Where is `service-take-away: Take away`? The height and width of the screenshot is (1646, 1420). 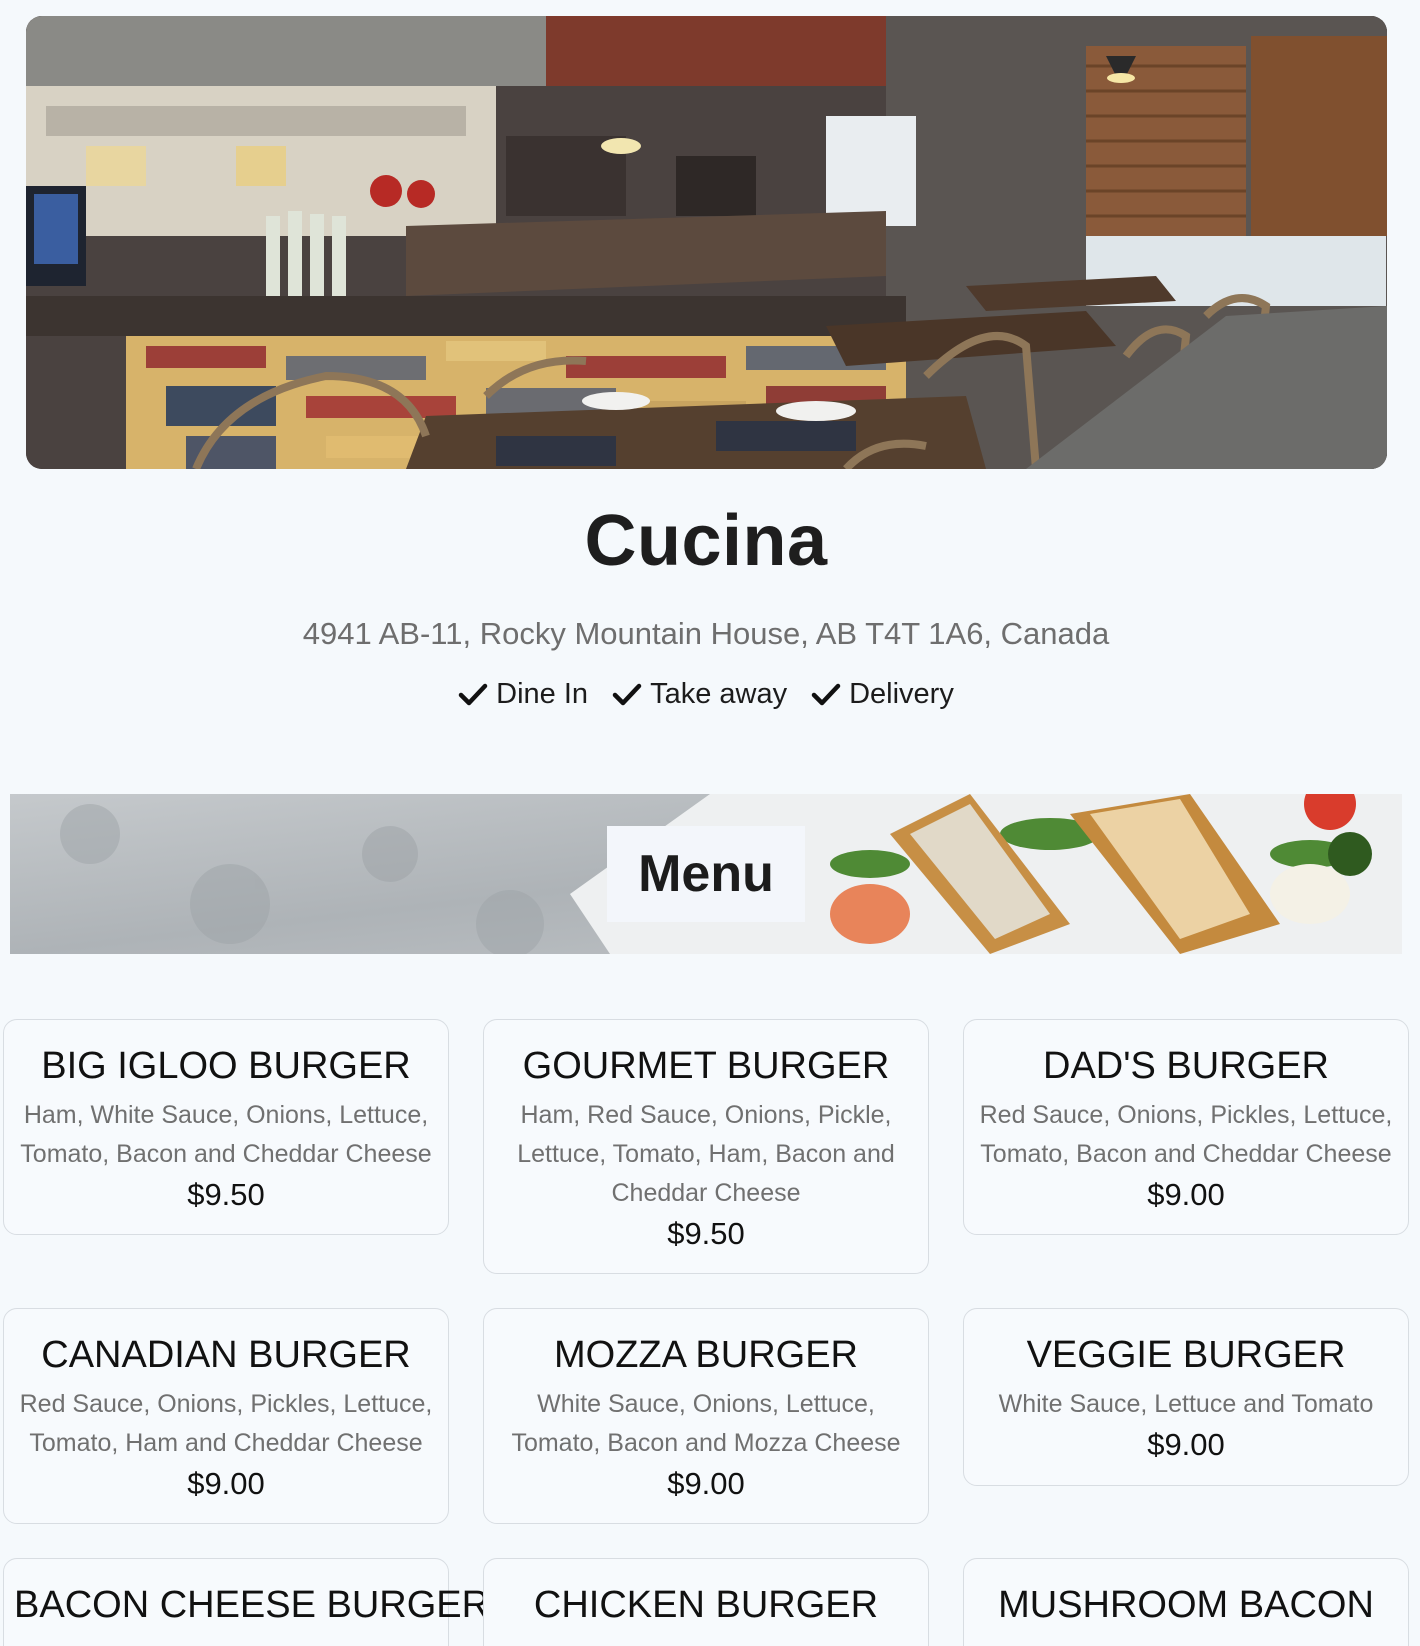
service-take-away: Take away is located at coordinates (699, 694).